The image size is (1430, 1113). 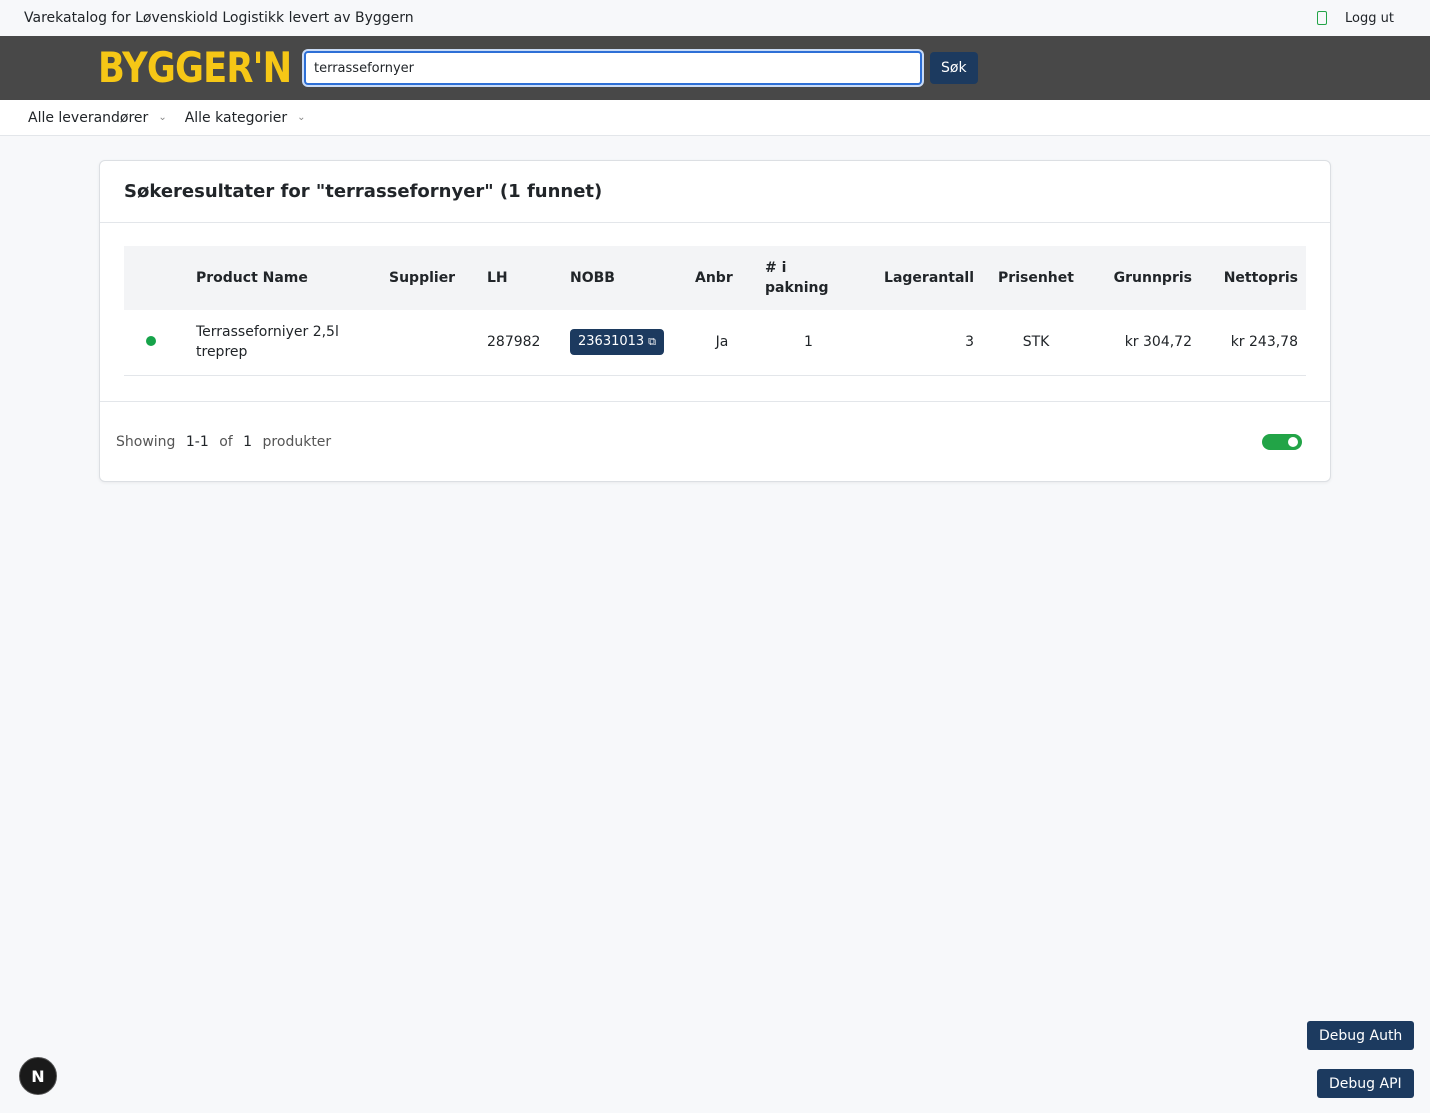 What do you see at coordinates (715, 118) in the screenshot?
I see `filter-bar: Alle leverandører ⌄ Alle kategorier ⌄` at bounding box center [715, 118].